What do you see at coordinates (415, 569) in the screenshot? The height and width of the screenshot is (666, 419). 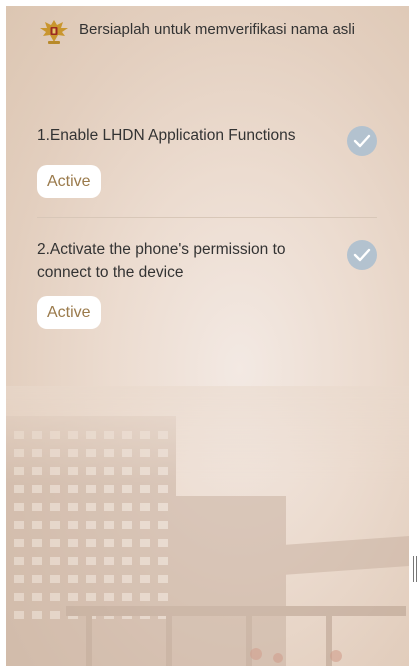 I see `resize-handle` at bounding box center [415, 569].